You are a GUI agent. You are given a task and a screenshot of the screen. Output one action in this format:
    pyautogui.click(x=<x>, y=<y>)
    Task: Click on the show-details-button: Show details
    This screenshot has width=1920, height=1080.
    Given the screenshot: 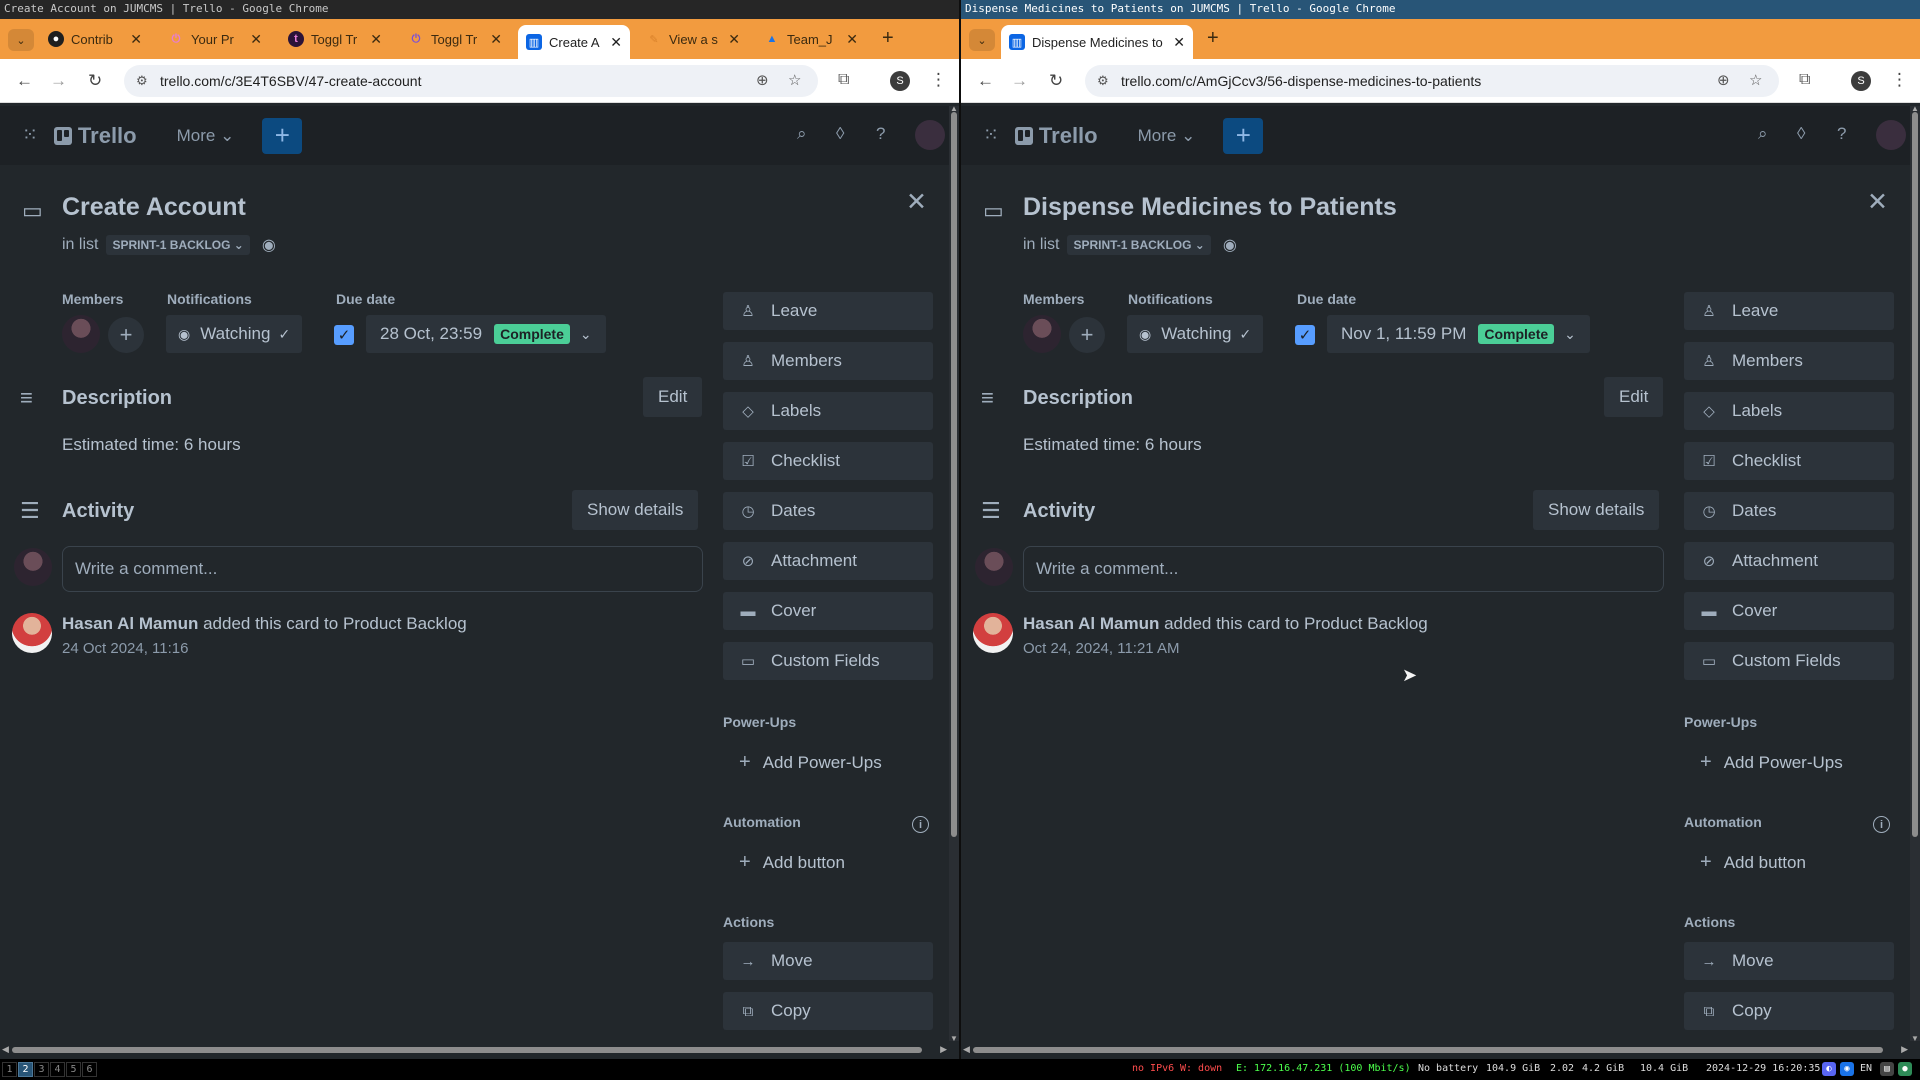 What is the action you would take?
    pyautogui.click(x=1596, y=510)
    